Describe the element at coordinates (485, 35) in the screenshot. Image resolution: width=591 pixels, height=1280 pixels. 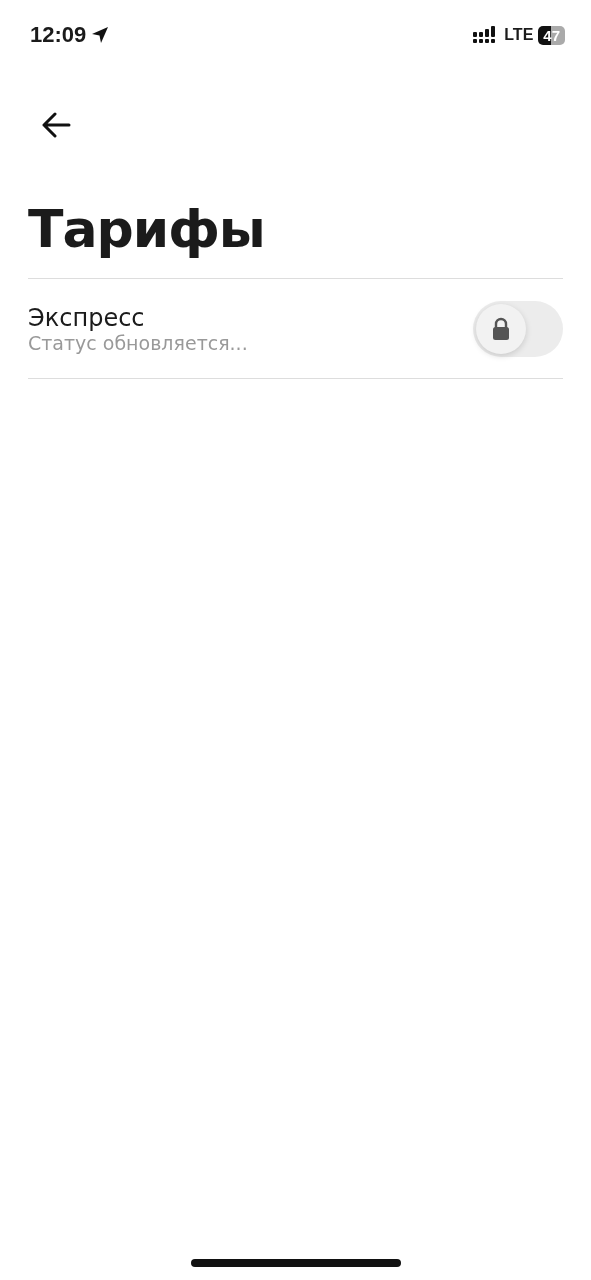
I see `signal-icon` at that location.